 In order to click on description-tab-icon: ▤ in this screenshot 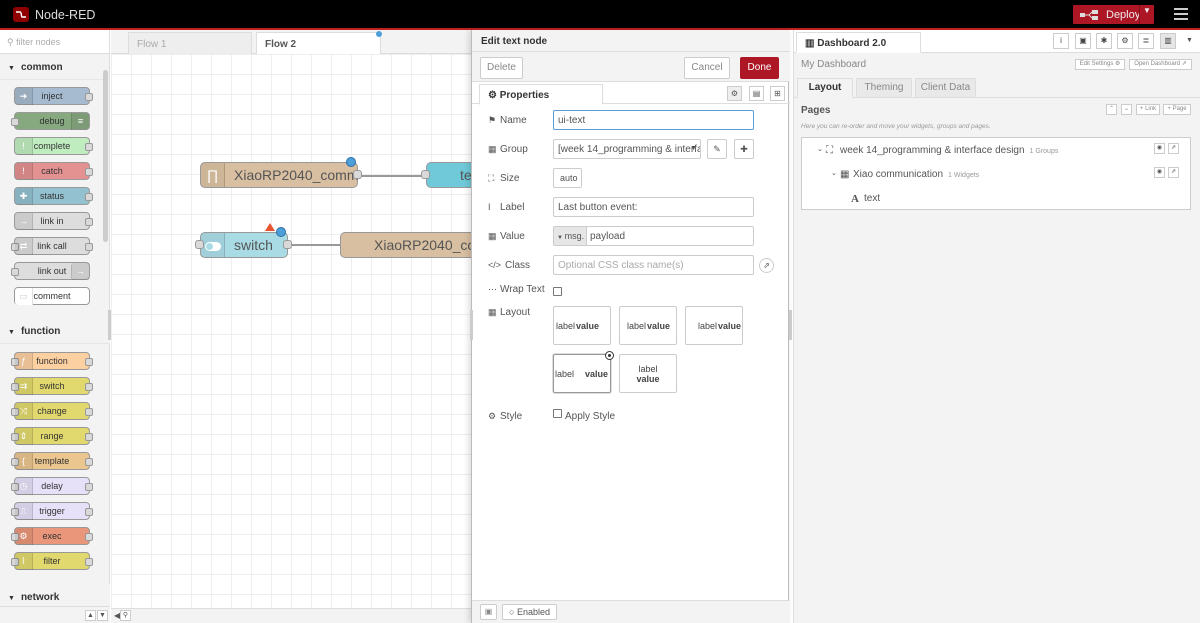, I will do `click(756, 93)`.